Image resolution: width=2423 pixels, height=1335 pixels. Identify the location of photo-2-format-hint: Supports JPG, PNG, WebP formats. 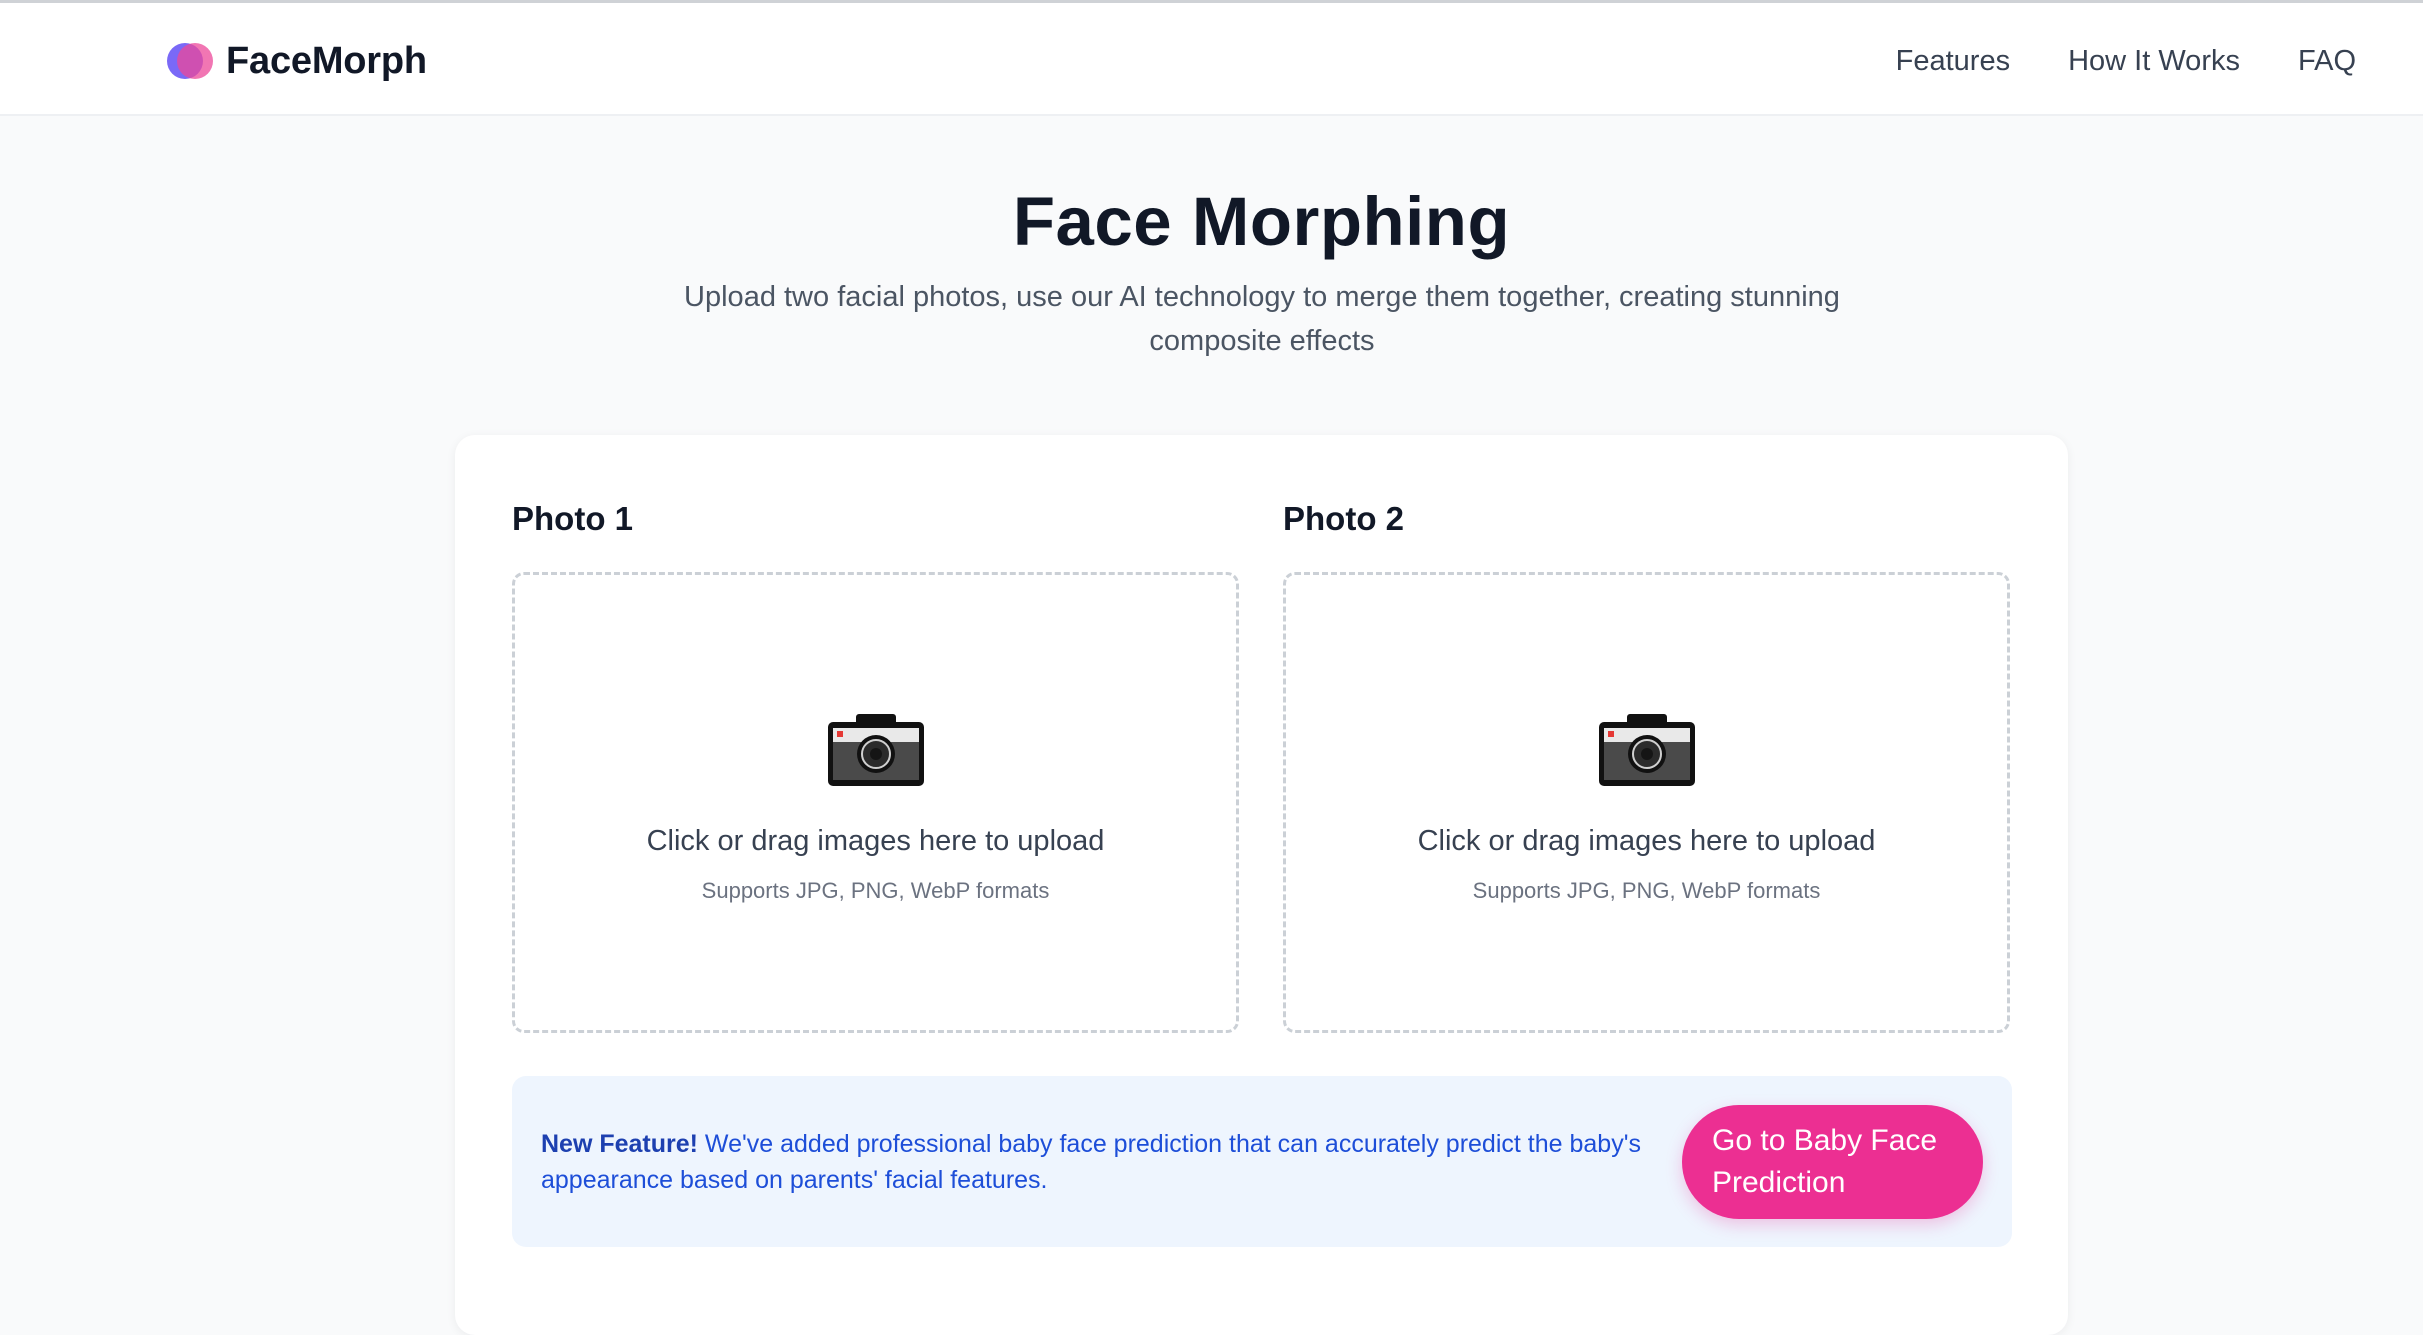
(1646, 890).